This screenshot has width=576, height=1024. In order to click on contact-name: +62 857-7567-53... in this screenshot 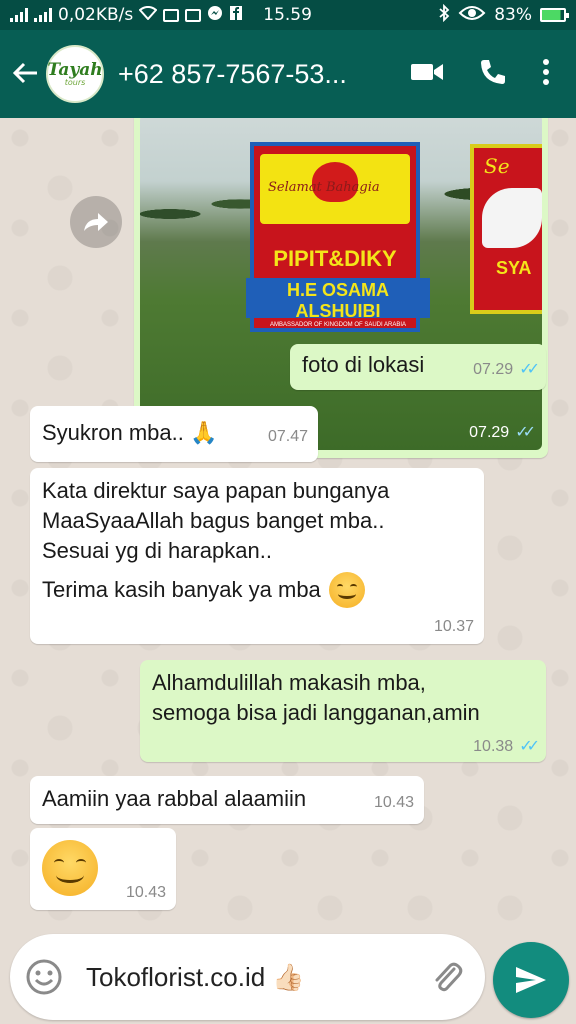, I will do `click(243, 74)`.